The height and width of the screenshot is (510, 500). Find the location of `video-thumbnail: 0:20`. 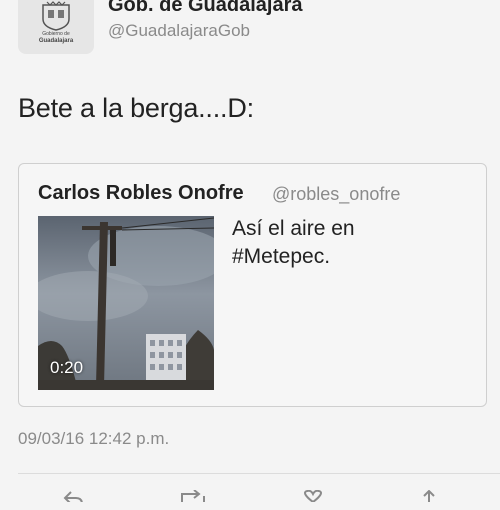

video-thumbnail: 0:20 is located at coordinates (126, 303).